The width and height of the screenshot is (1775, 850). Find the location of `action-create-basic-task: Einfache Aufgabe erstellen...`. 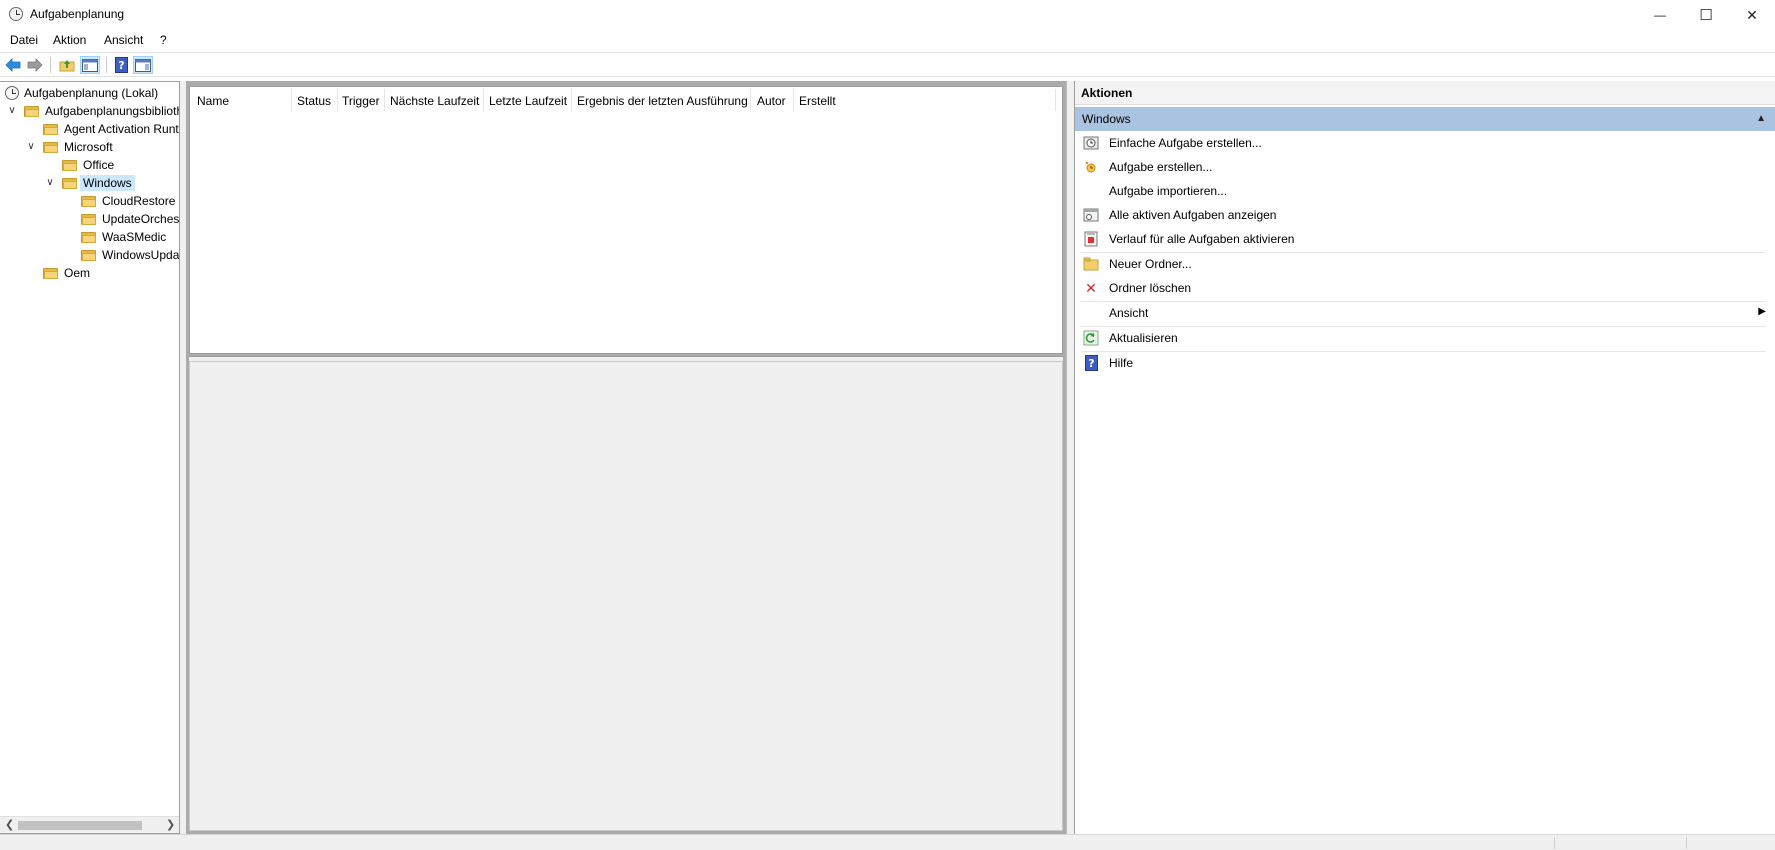

action-create-basic-task: Einfache Aufgabe erstellen... is located at coordinates (1425, 143).